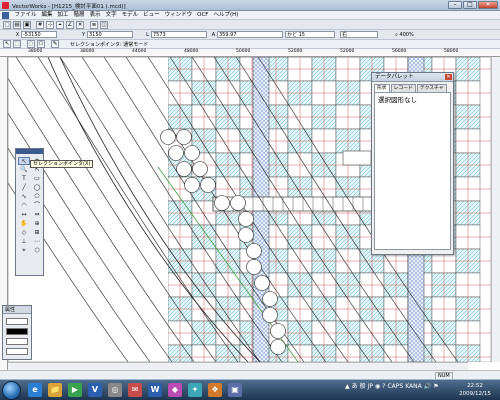  What do you see at coordinates (37, 215) in the screenshot?
I see `tool-button: ⇔` at bounding box center [37, 215].